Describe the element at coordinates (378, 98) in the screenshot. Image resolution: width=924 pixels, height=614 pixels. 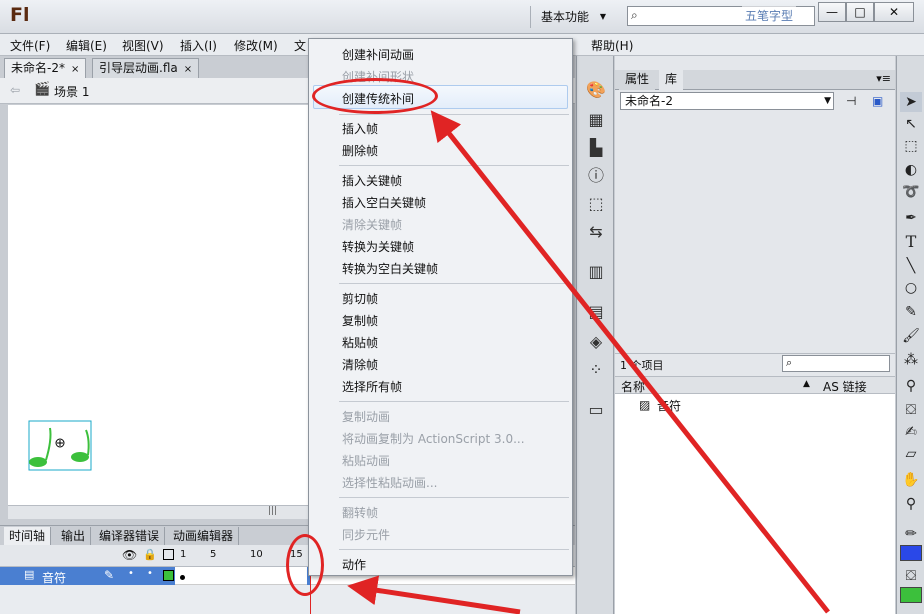
I see `menu-item-create-classic-tween: 创建传统补间` at that location.